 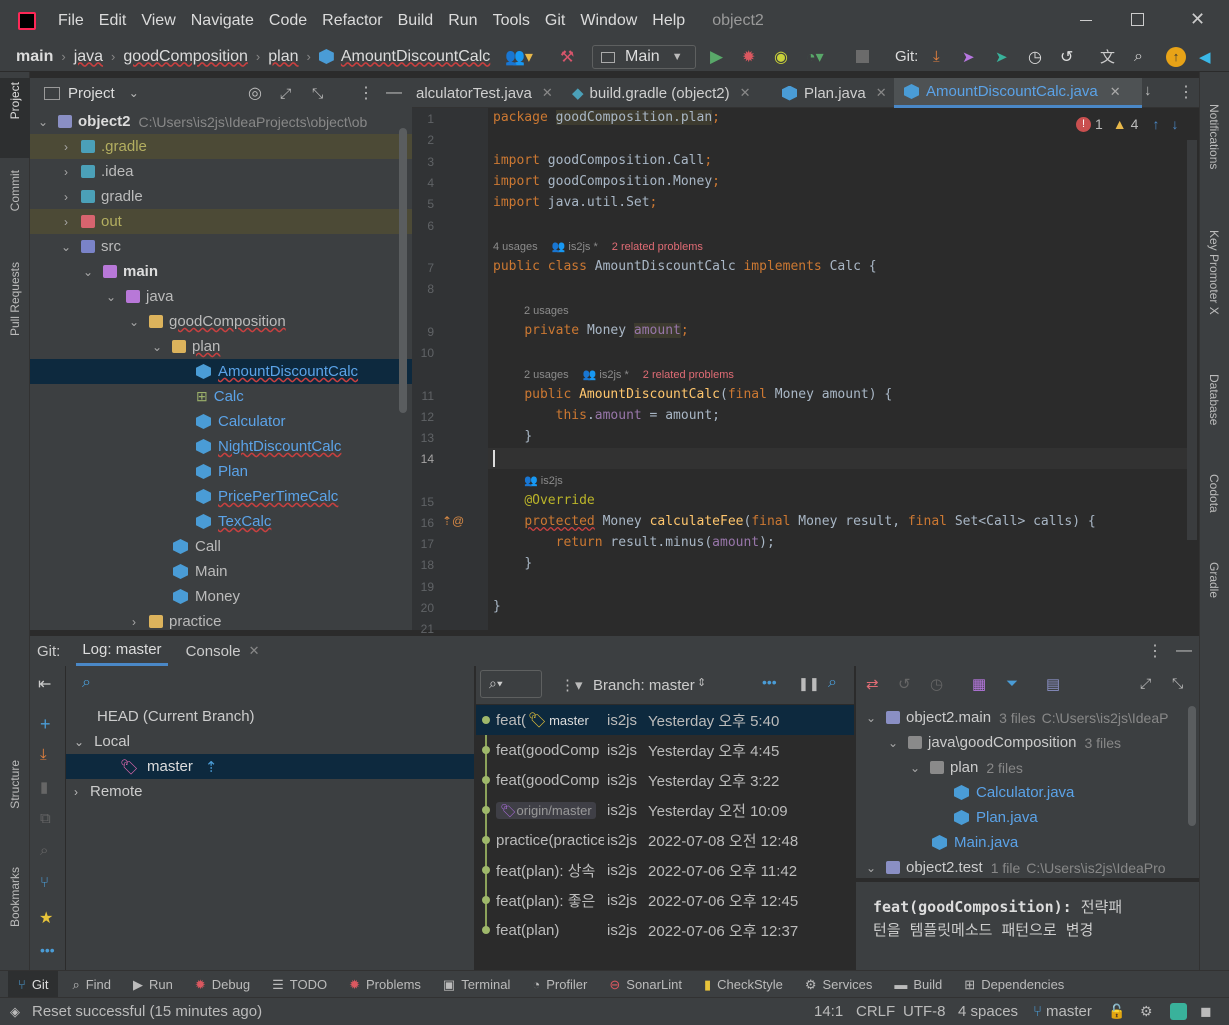 What do you see at coordinates (809, 684) in the screenshot?
I see `pause-icon: ❚❚` at bounding box center [809, 684].